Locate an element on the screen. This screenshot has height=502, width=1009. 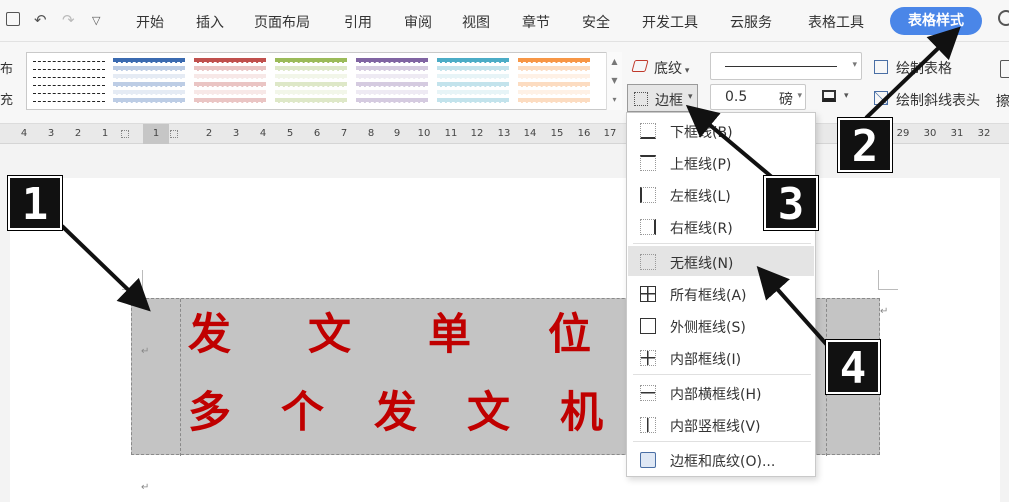
multi-sender-char: 个 is located at coordinates (302, 413).